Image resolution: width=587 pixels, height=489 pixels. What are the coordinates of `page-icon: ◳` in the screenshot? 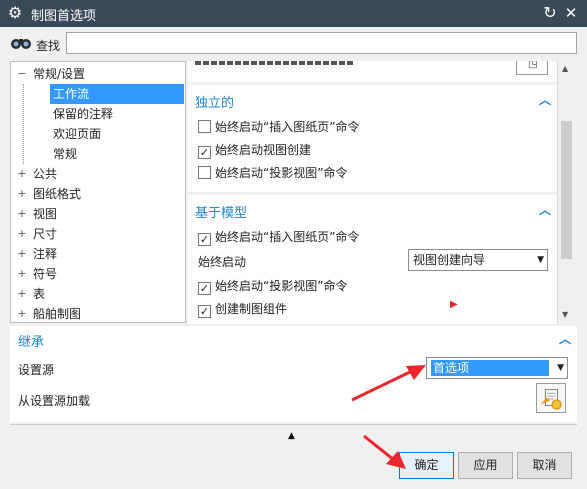 It's located at (533, 65).